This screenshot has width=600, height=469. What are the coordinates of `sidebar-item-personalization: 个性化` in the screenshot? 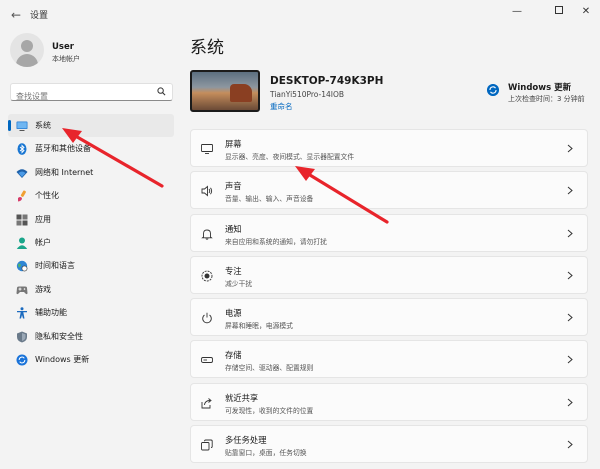 It's located at (91, 195).